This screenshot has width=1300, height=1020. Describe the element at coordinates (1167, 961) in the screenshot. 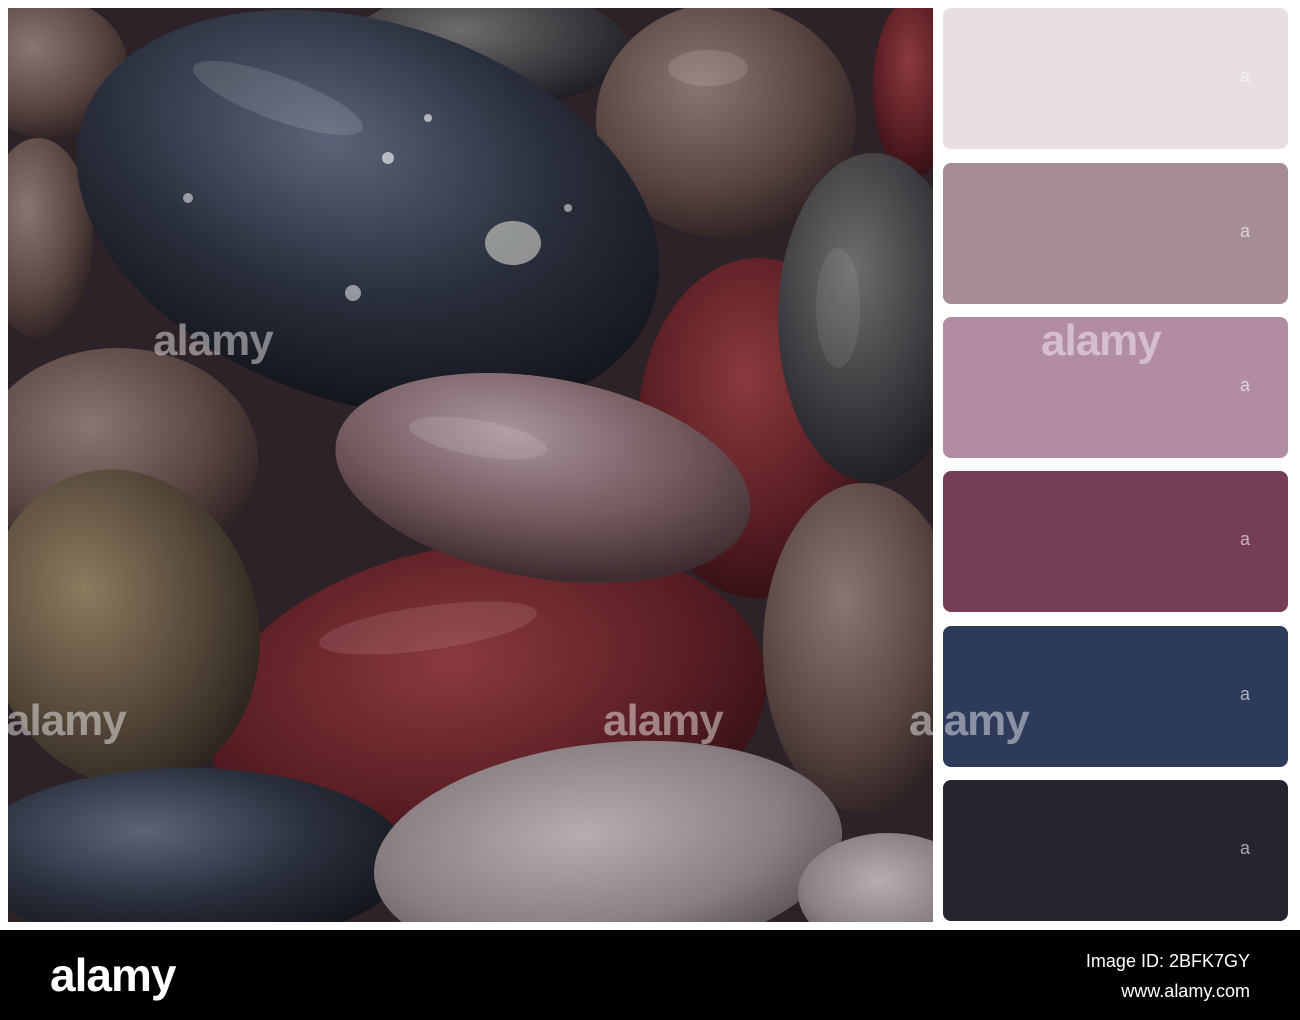

I see `image-id: Image ID: 2BFK7GY` at that location.